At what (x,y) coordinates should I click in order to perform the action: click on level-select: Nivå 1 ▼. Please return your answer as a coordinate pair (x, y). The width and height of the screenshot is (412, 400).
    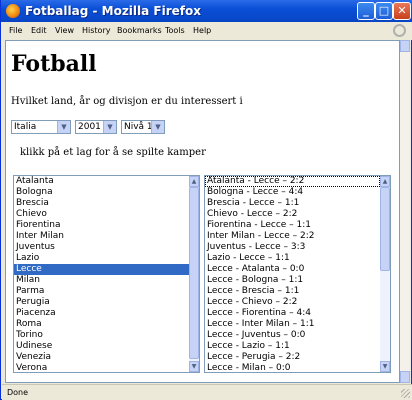
    Looking at the image, I should click on (143, 127).